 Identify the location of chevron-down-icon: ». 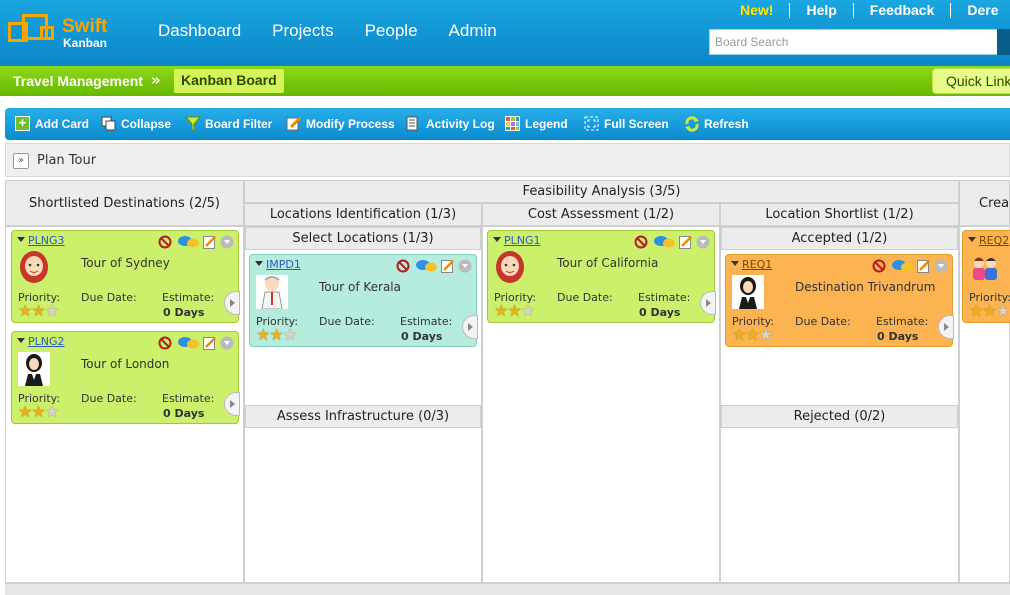
(21, 161).